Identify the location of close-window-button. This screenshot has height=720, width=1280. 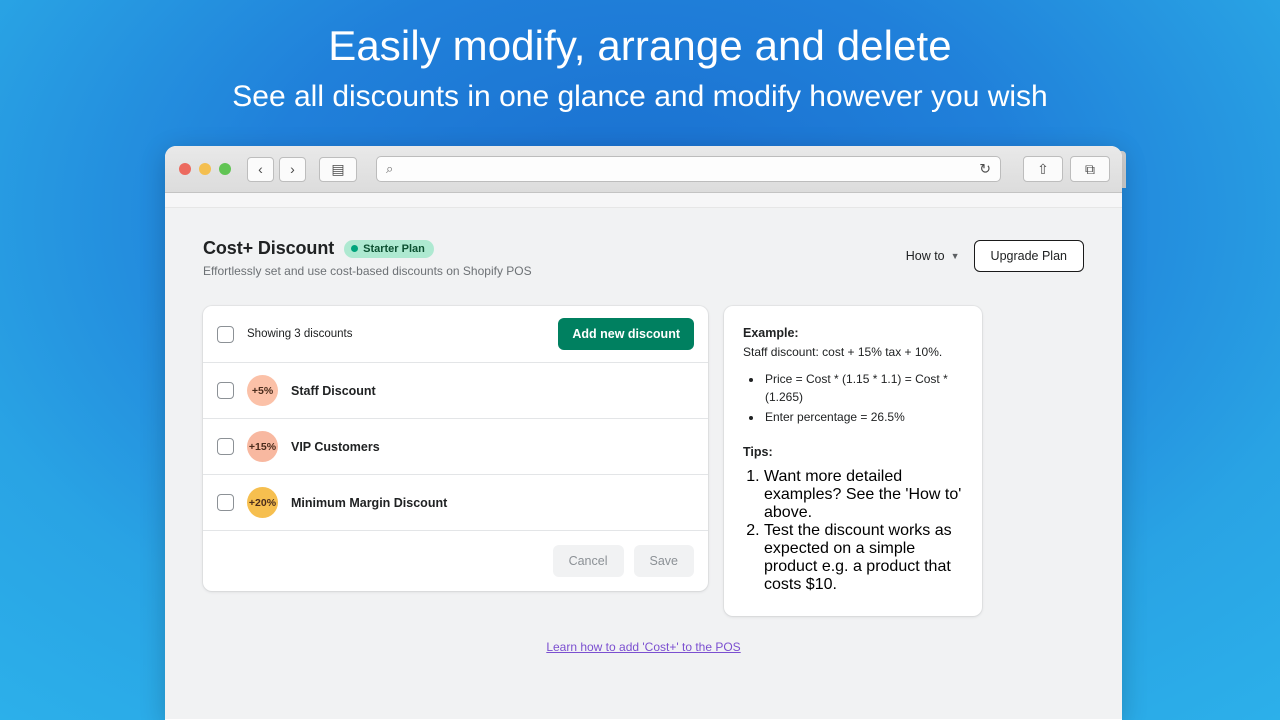
(185, 169).